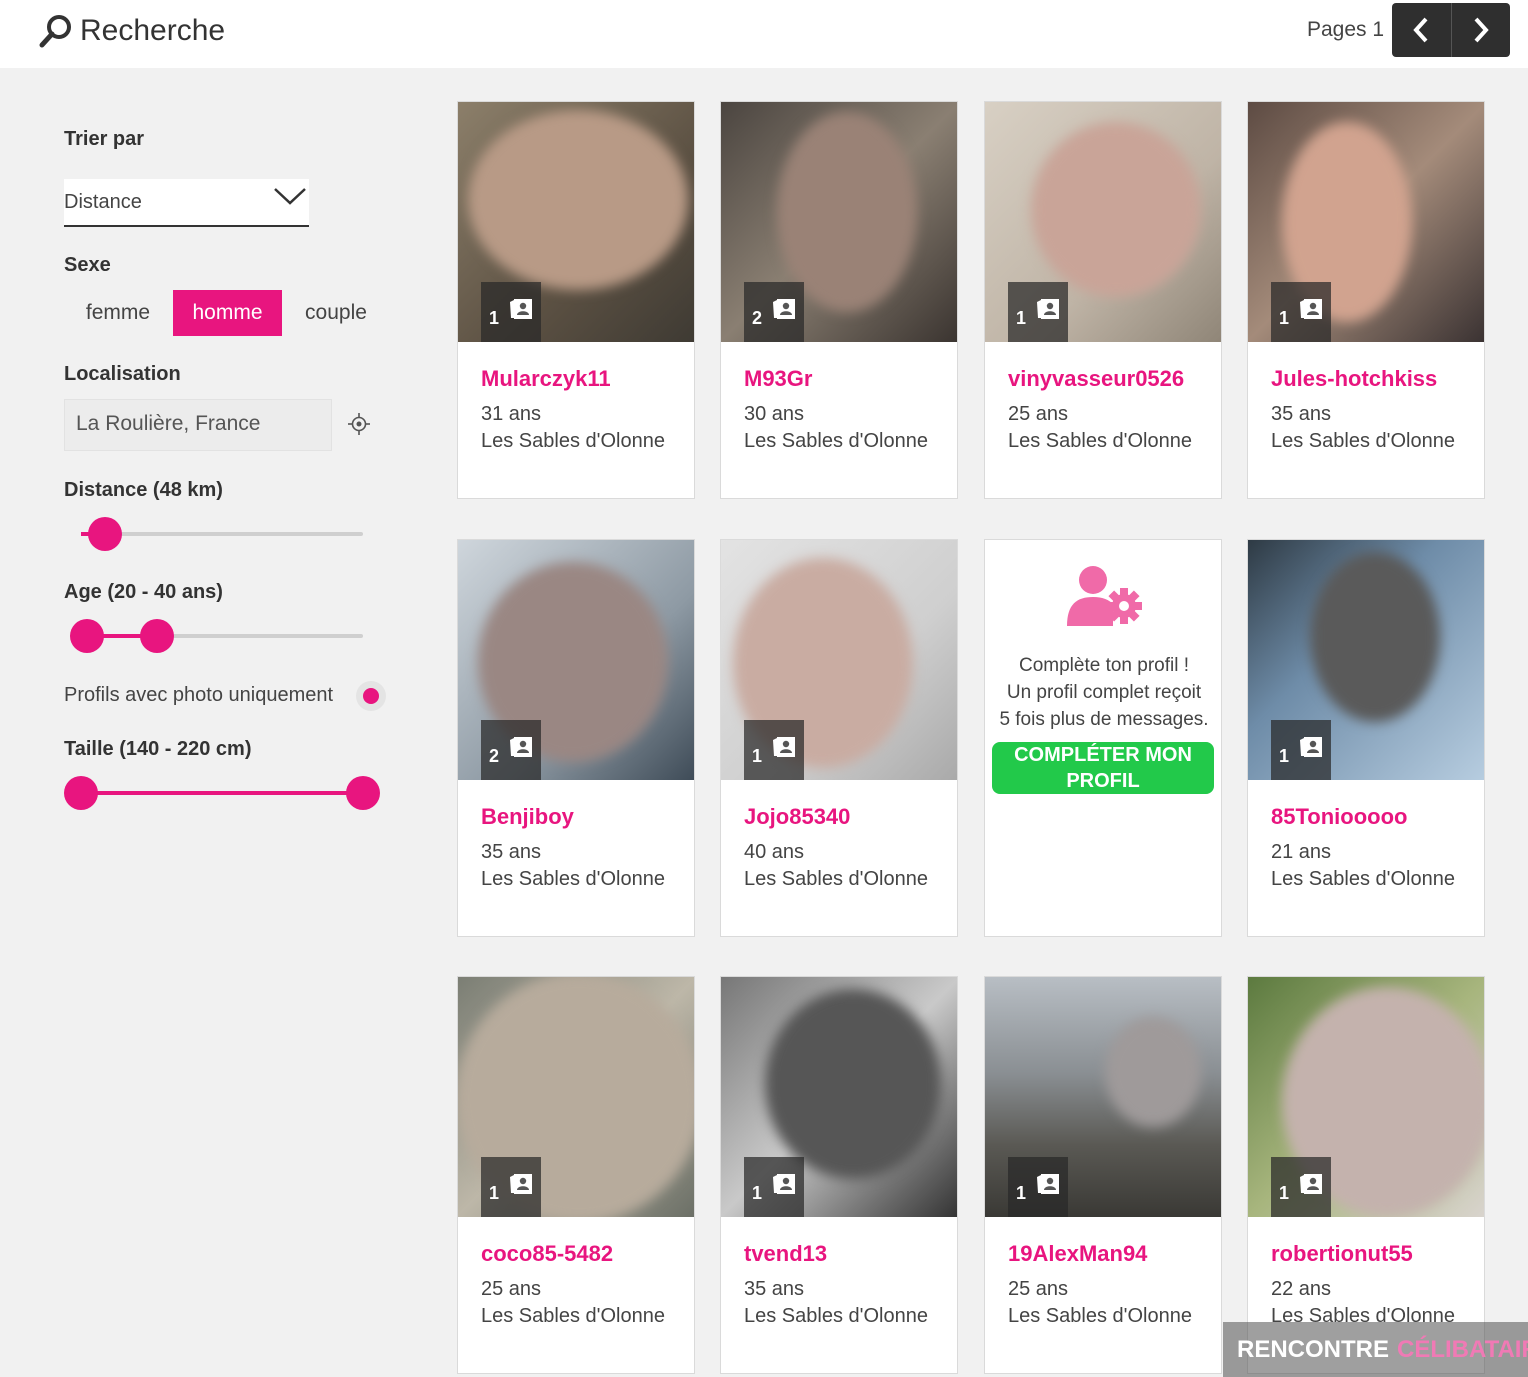 This screenshot has width=1528, height=1377. Describe the element at coordinates (104, 139) in the screenshot. I see `sort-label: Trier par` at that location.